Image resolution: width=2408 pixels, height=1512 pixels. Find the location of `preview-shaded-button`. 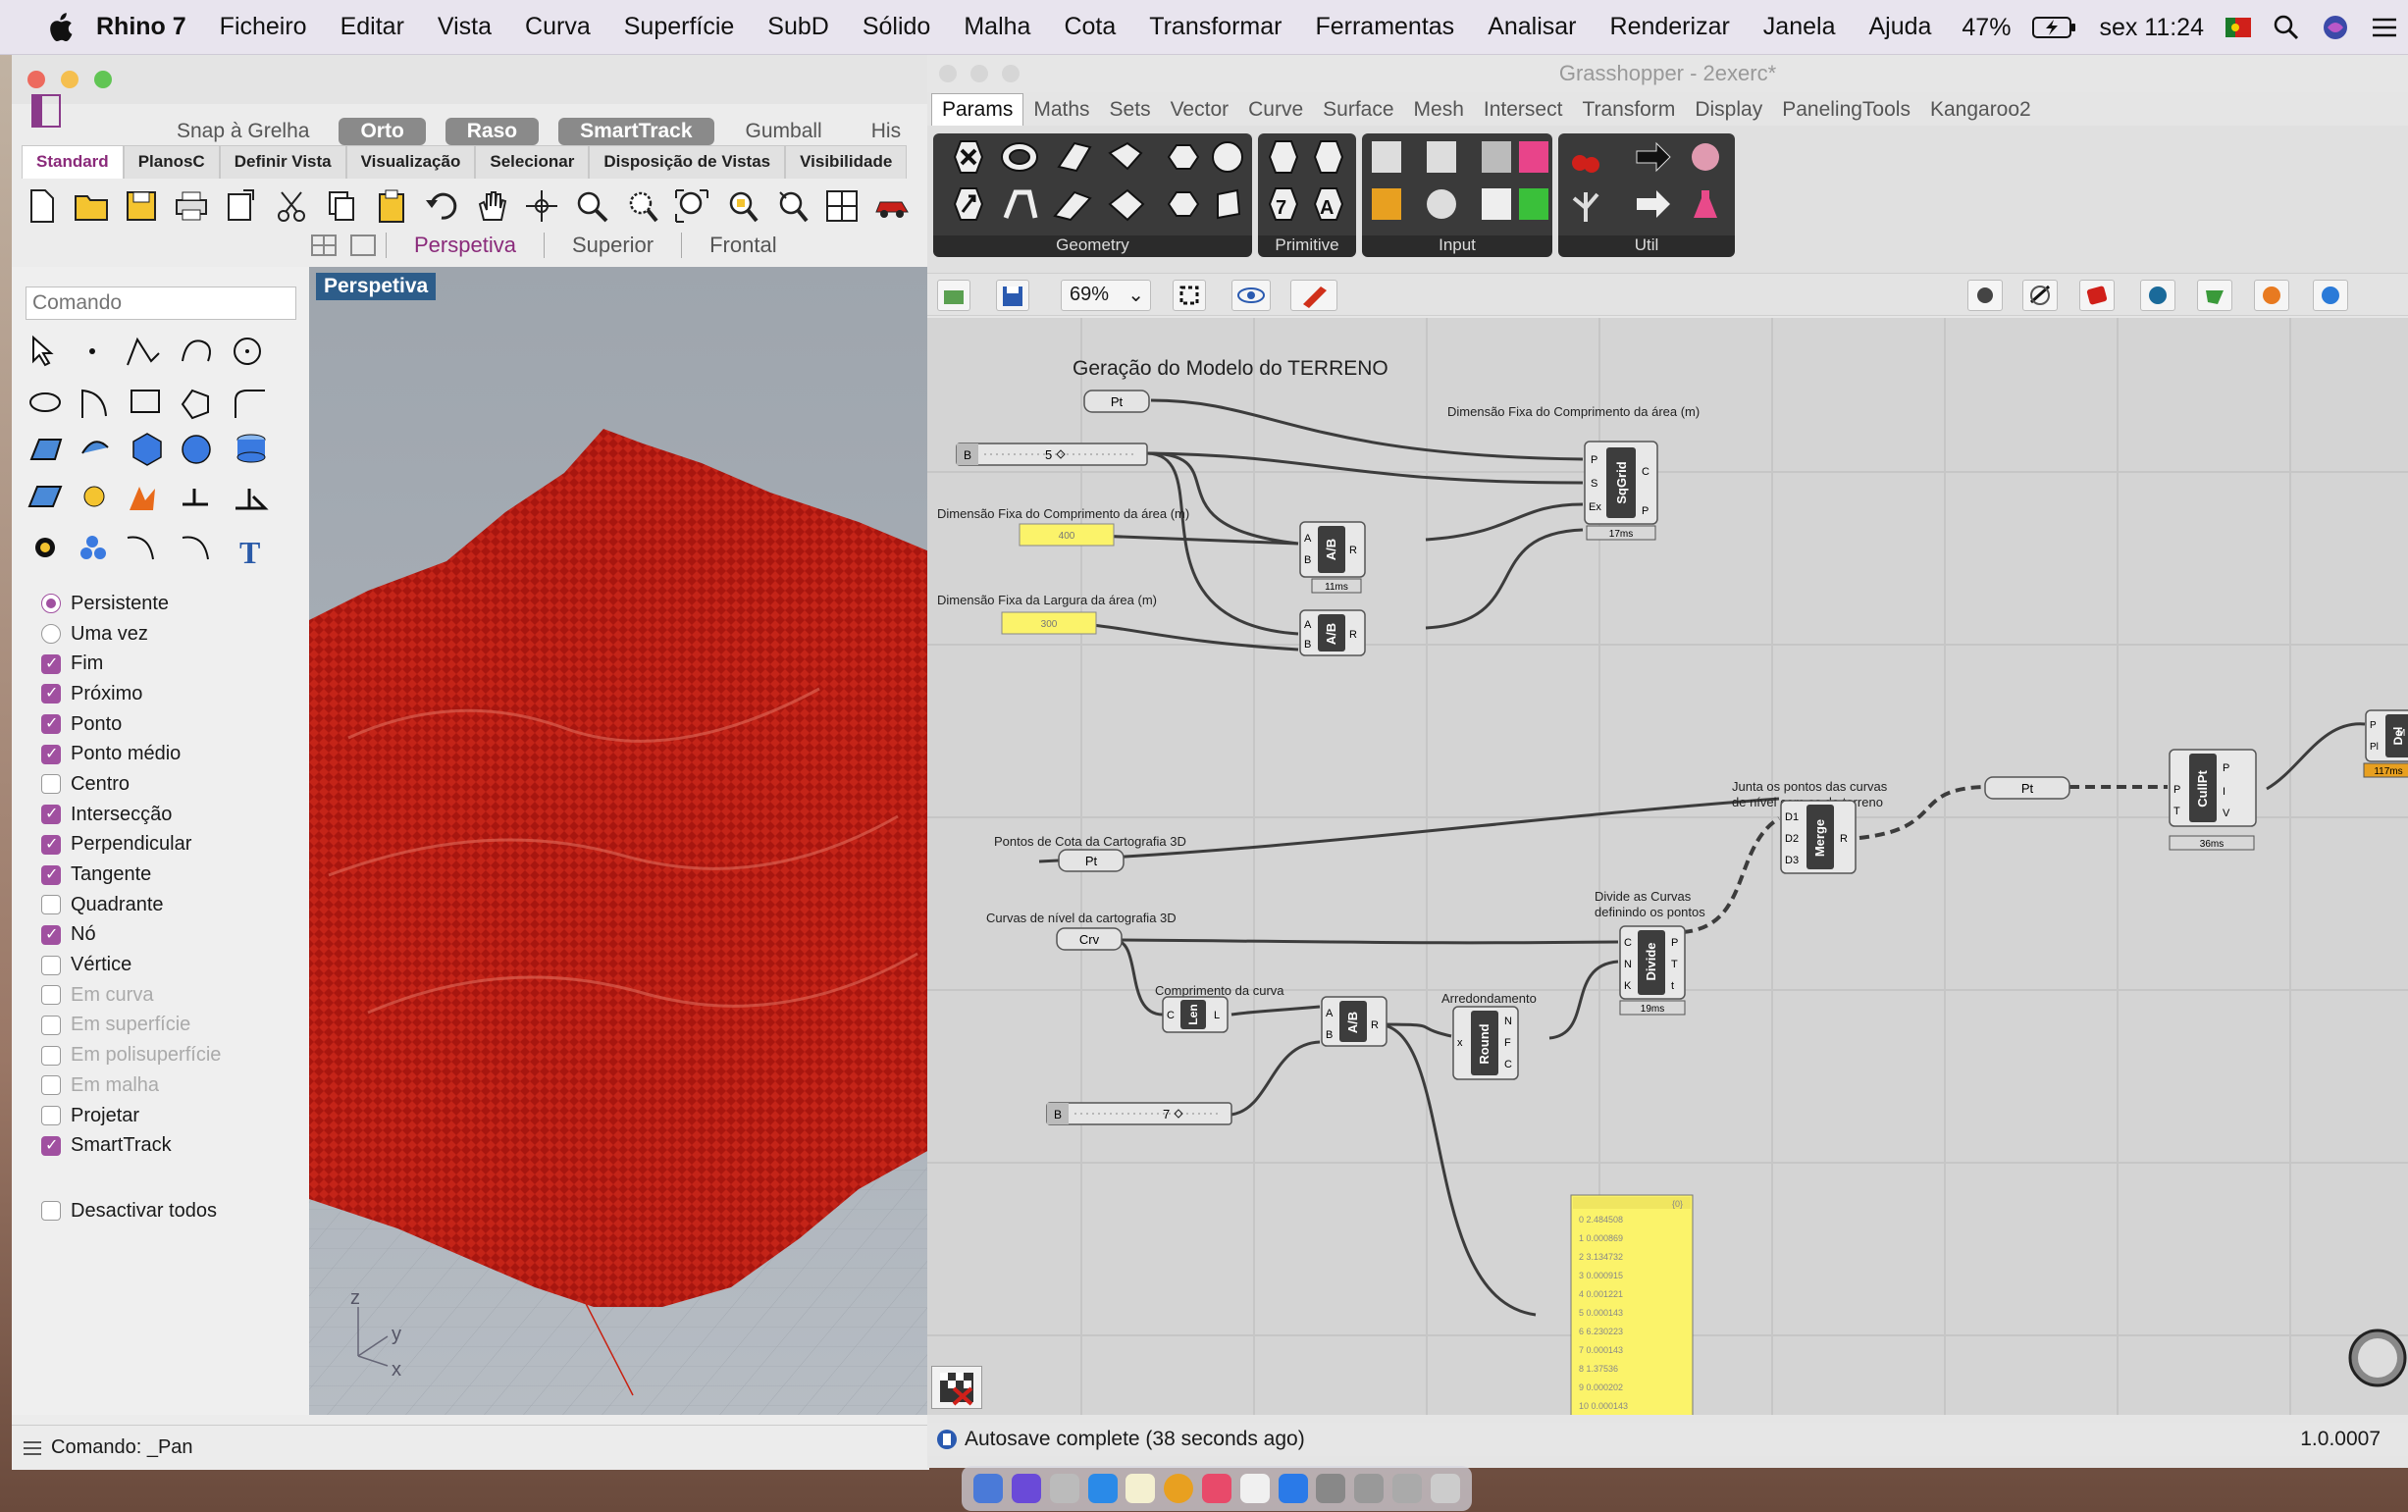

preview-shaded-button is located at coordinates (2040, 295).